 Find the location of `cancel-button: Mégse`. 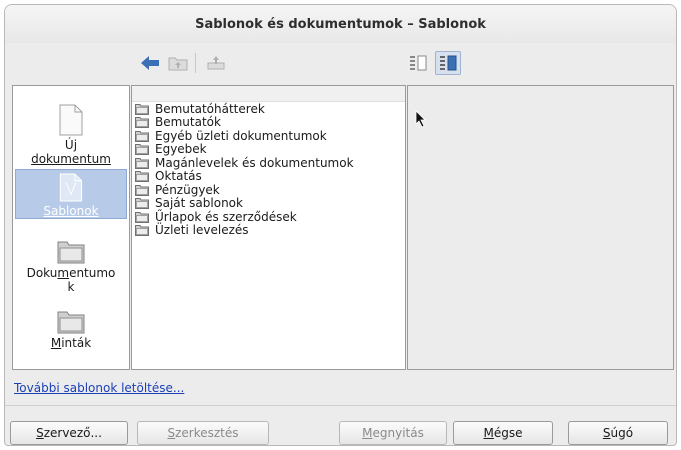

cancel-button: Mégse is located at coordinates (503, 433).